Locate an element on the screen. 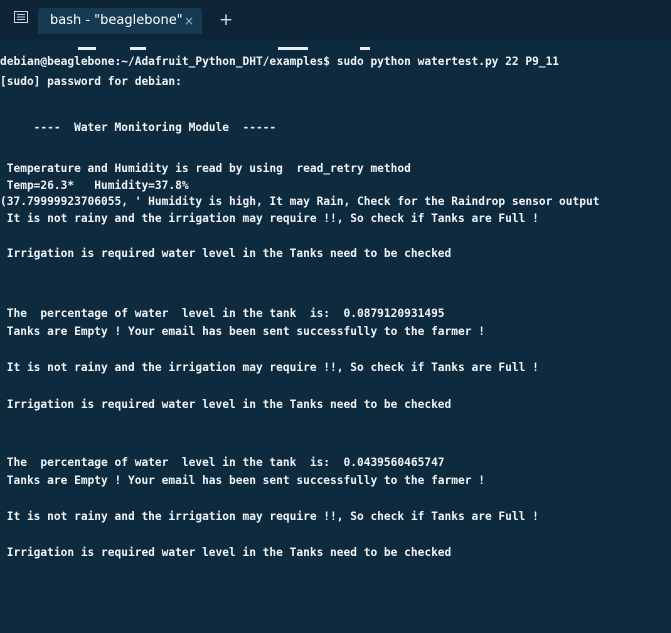  readings-line: Temp=26.3* Humidity=37.8% is located at coordinates (94, 185).